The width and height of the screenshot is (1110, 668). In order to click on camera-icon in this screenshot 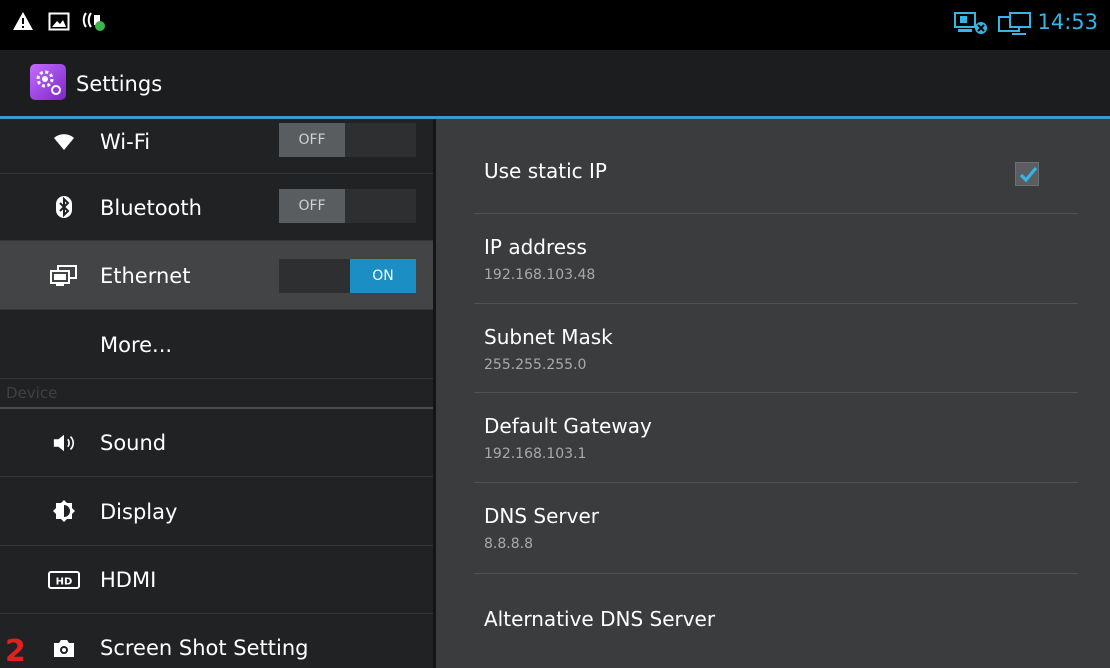, I will do `click(64, 648)`.